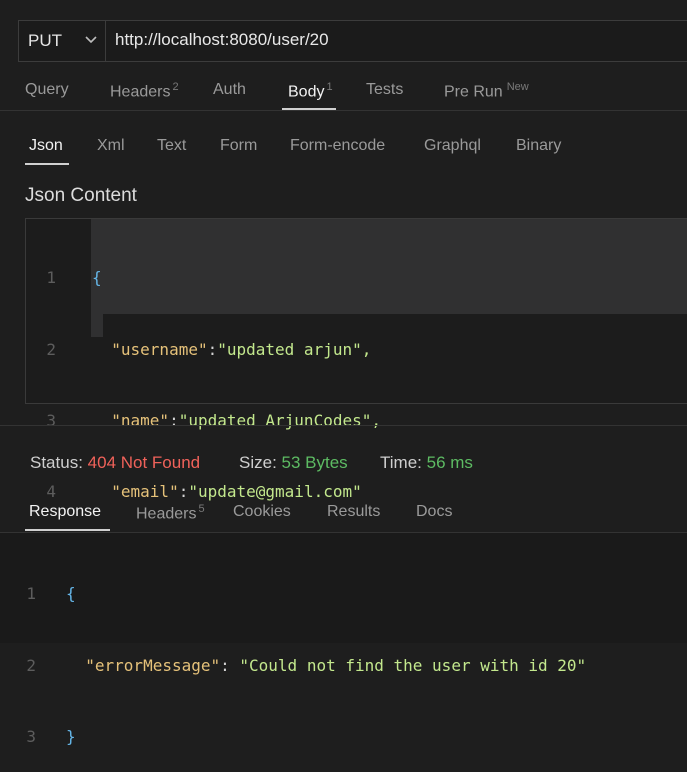 The height and width of the screenshot is (772, 687). I want to click on status-info: Status: 404 Not Found, so click(115, 462).